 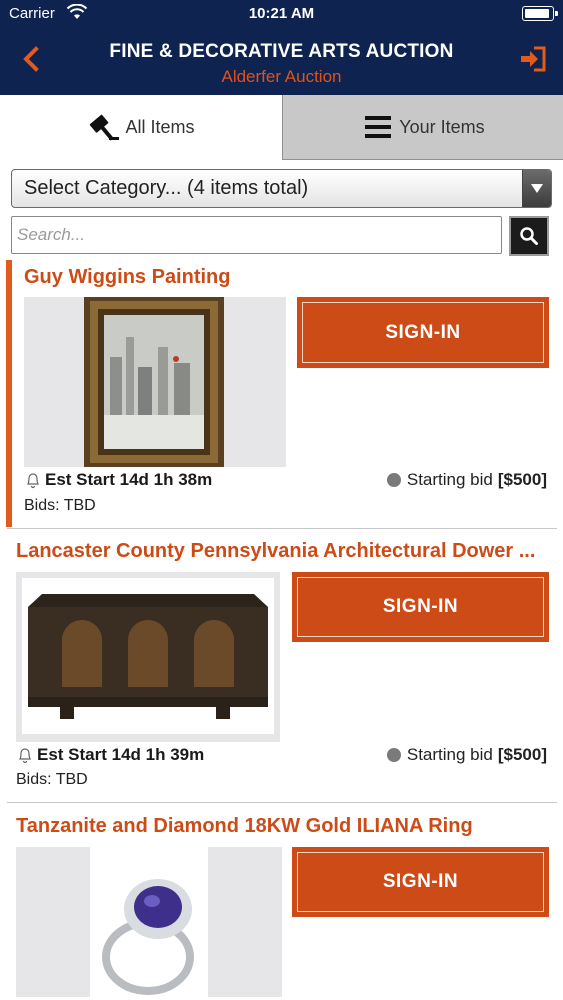 I want to click on back-chevron-icon, so click(x=32, y=59).